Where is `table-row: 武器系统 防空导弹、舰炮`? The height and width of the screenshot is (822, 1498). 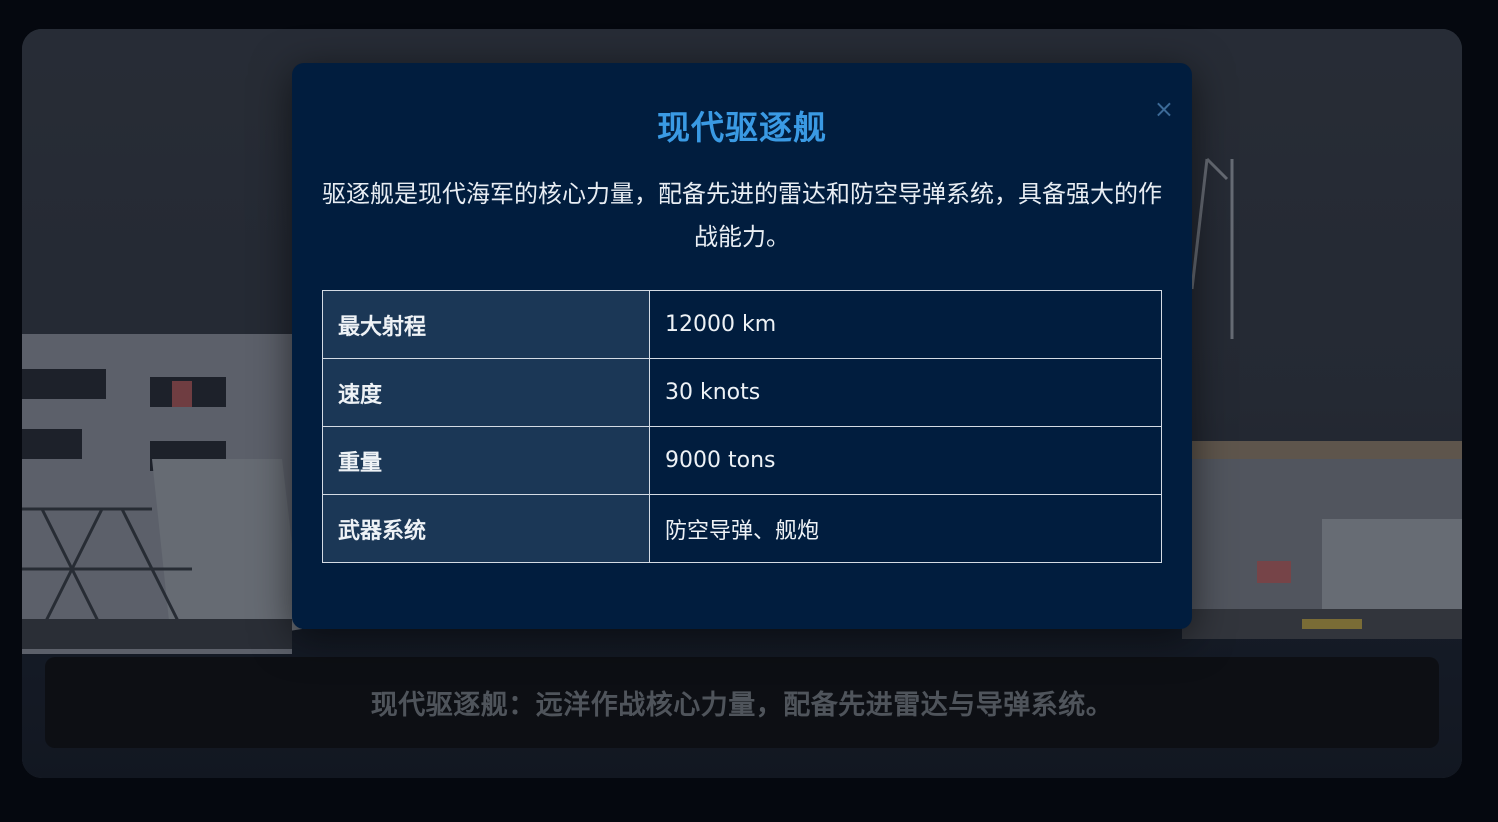 table-row: 武器系统 防空导弹、舰炮 is located at coordinates (742, 528).